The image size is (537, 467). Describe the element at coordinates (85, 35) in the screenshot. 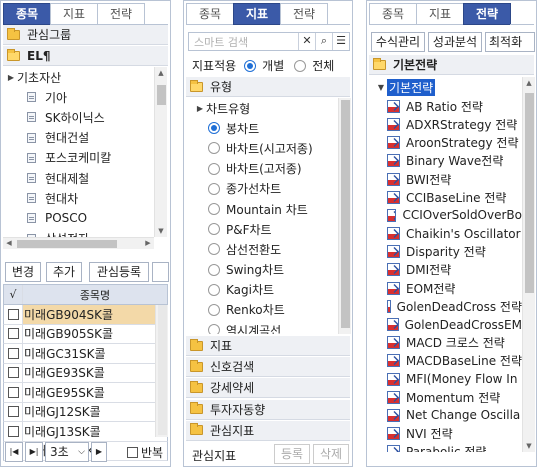

I see `folder-watch-group: 관심그룹` at that location.